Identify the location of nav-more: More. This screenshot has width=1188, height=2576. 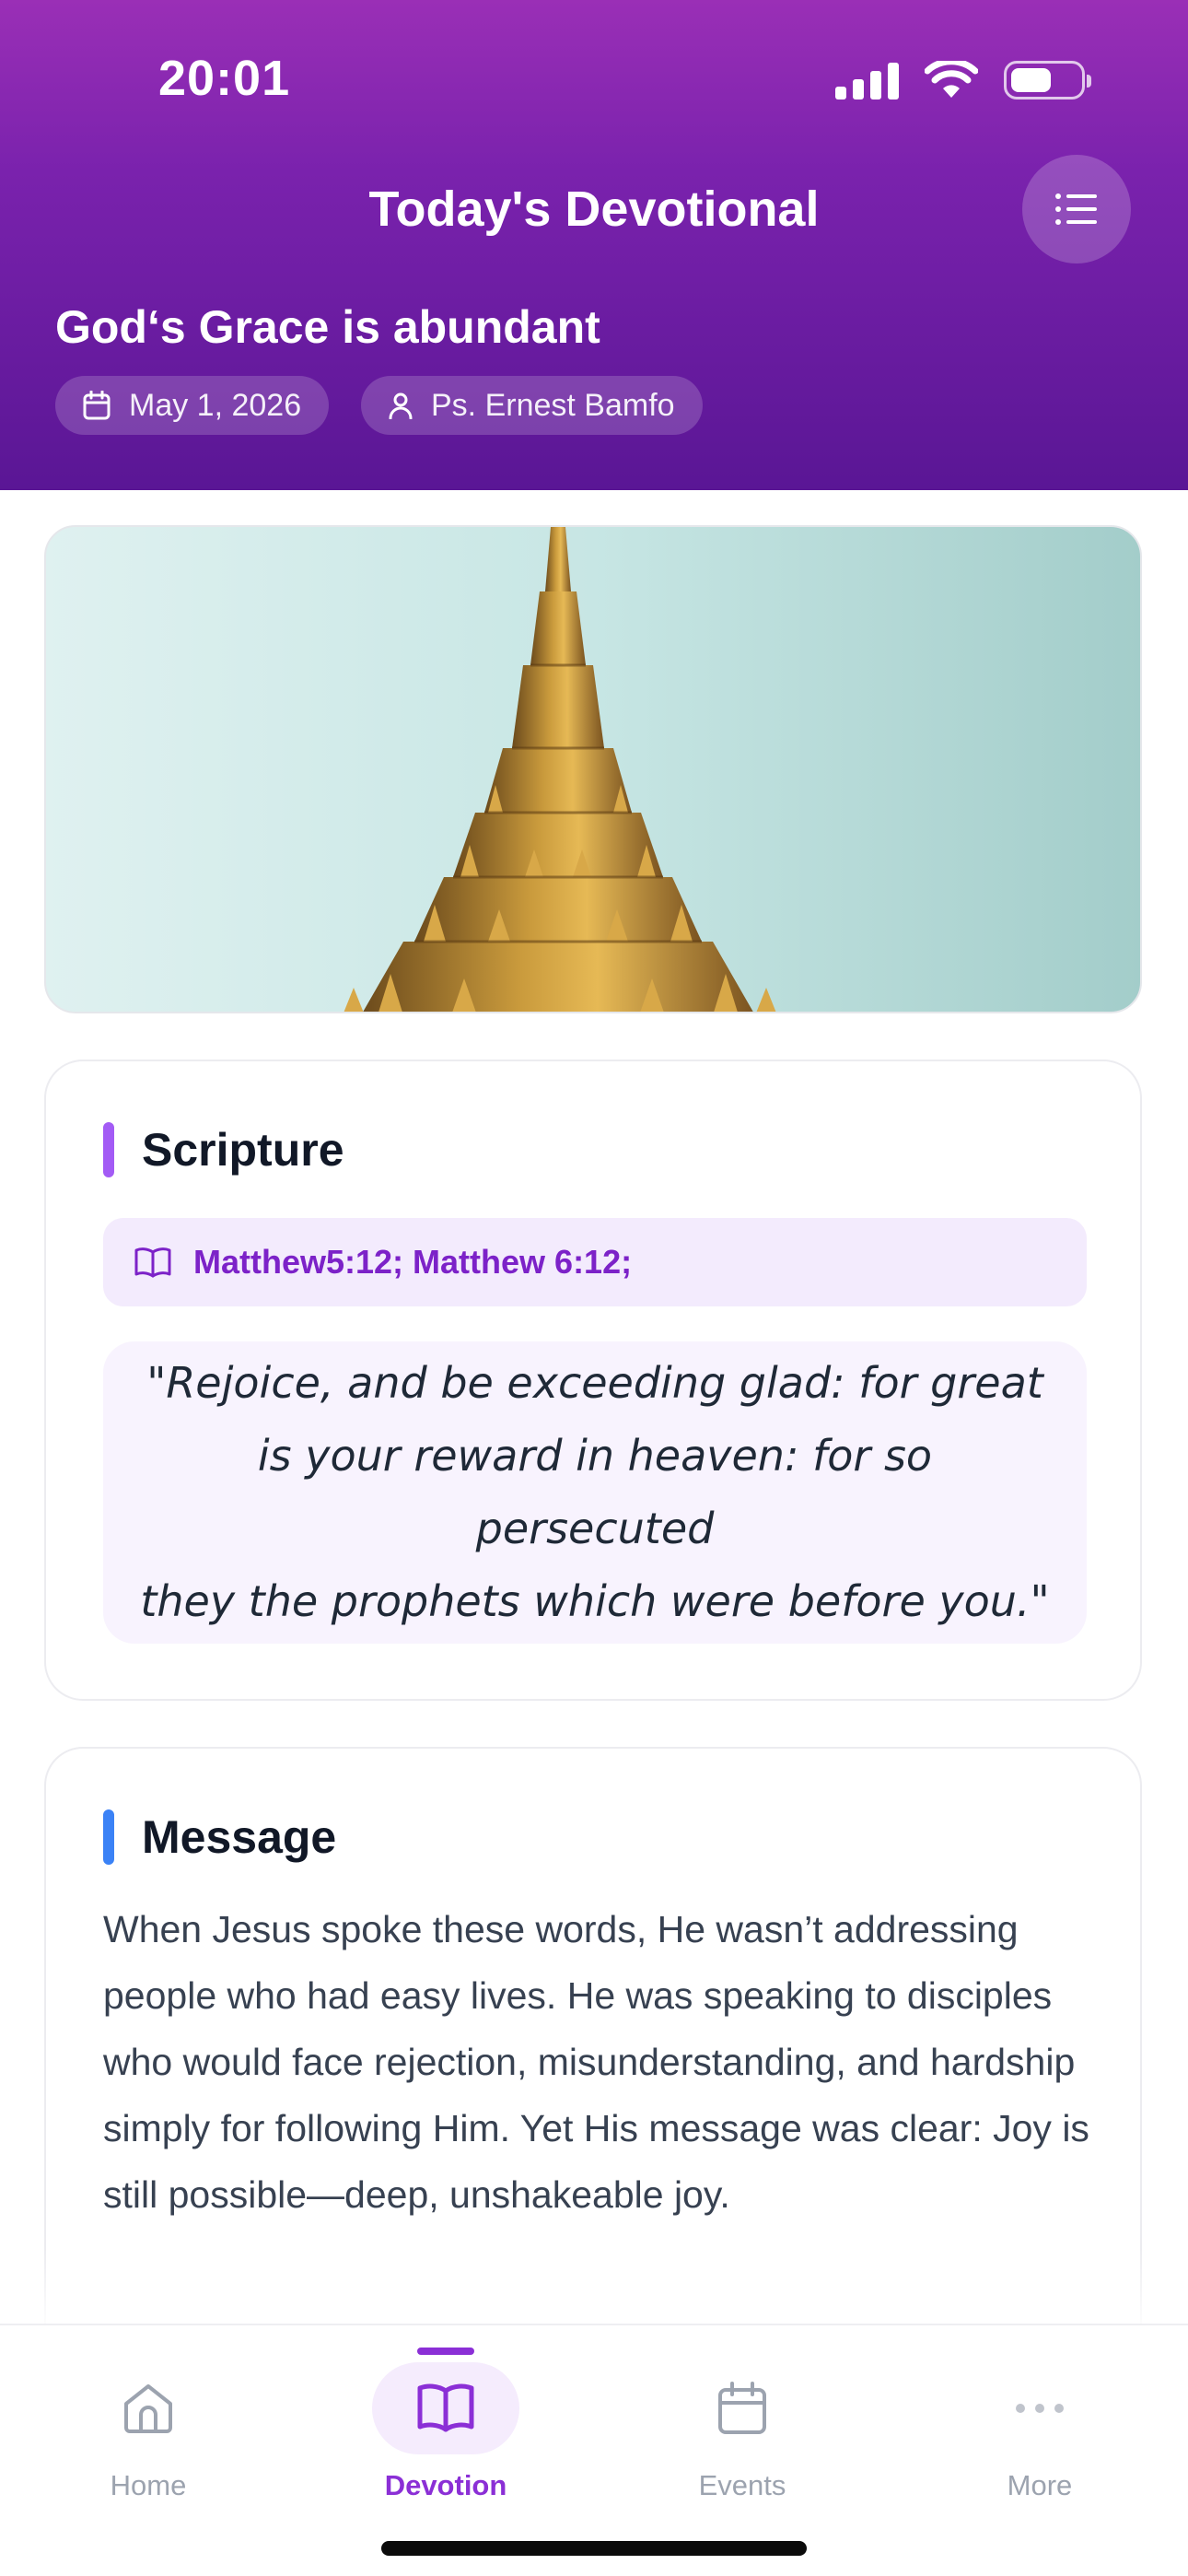
(1040, 2432).